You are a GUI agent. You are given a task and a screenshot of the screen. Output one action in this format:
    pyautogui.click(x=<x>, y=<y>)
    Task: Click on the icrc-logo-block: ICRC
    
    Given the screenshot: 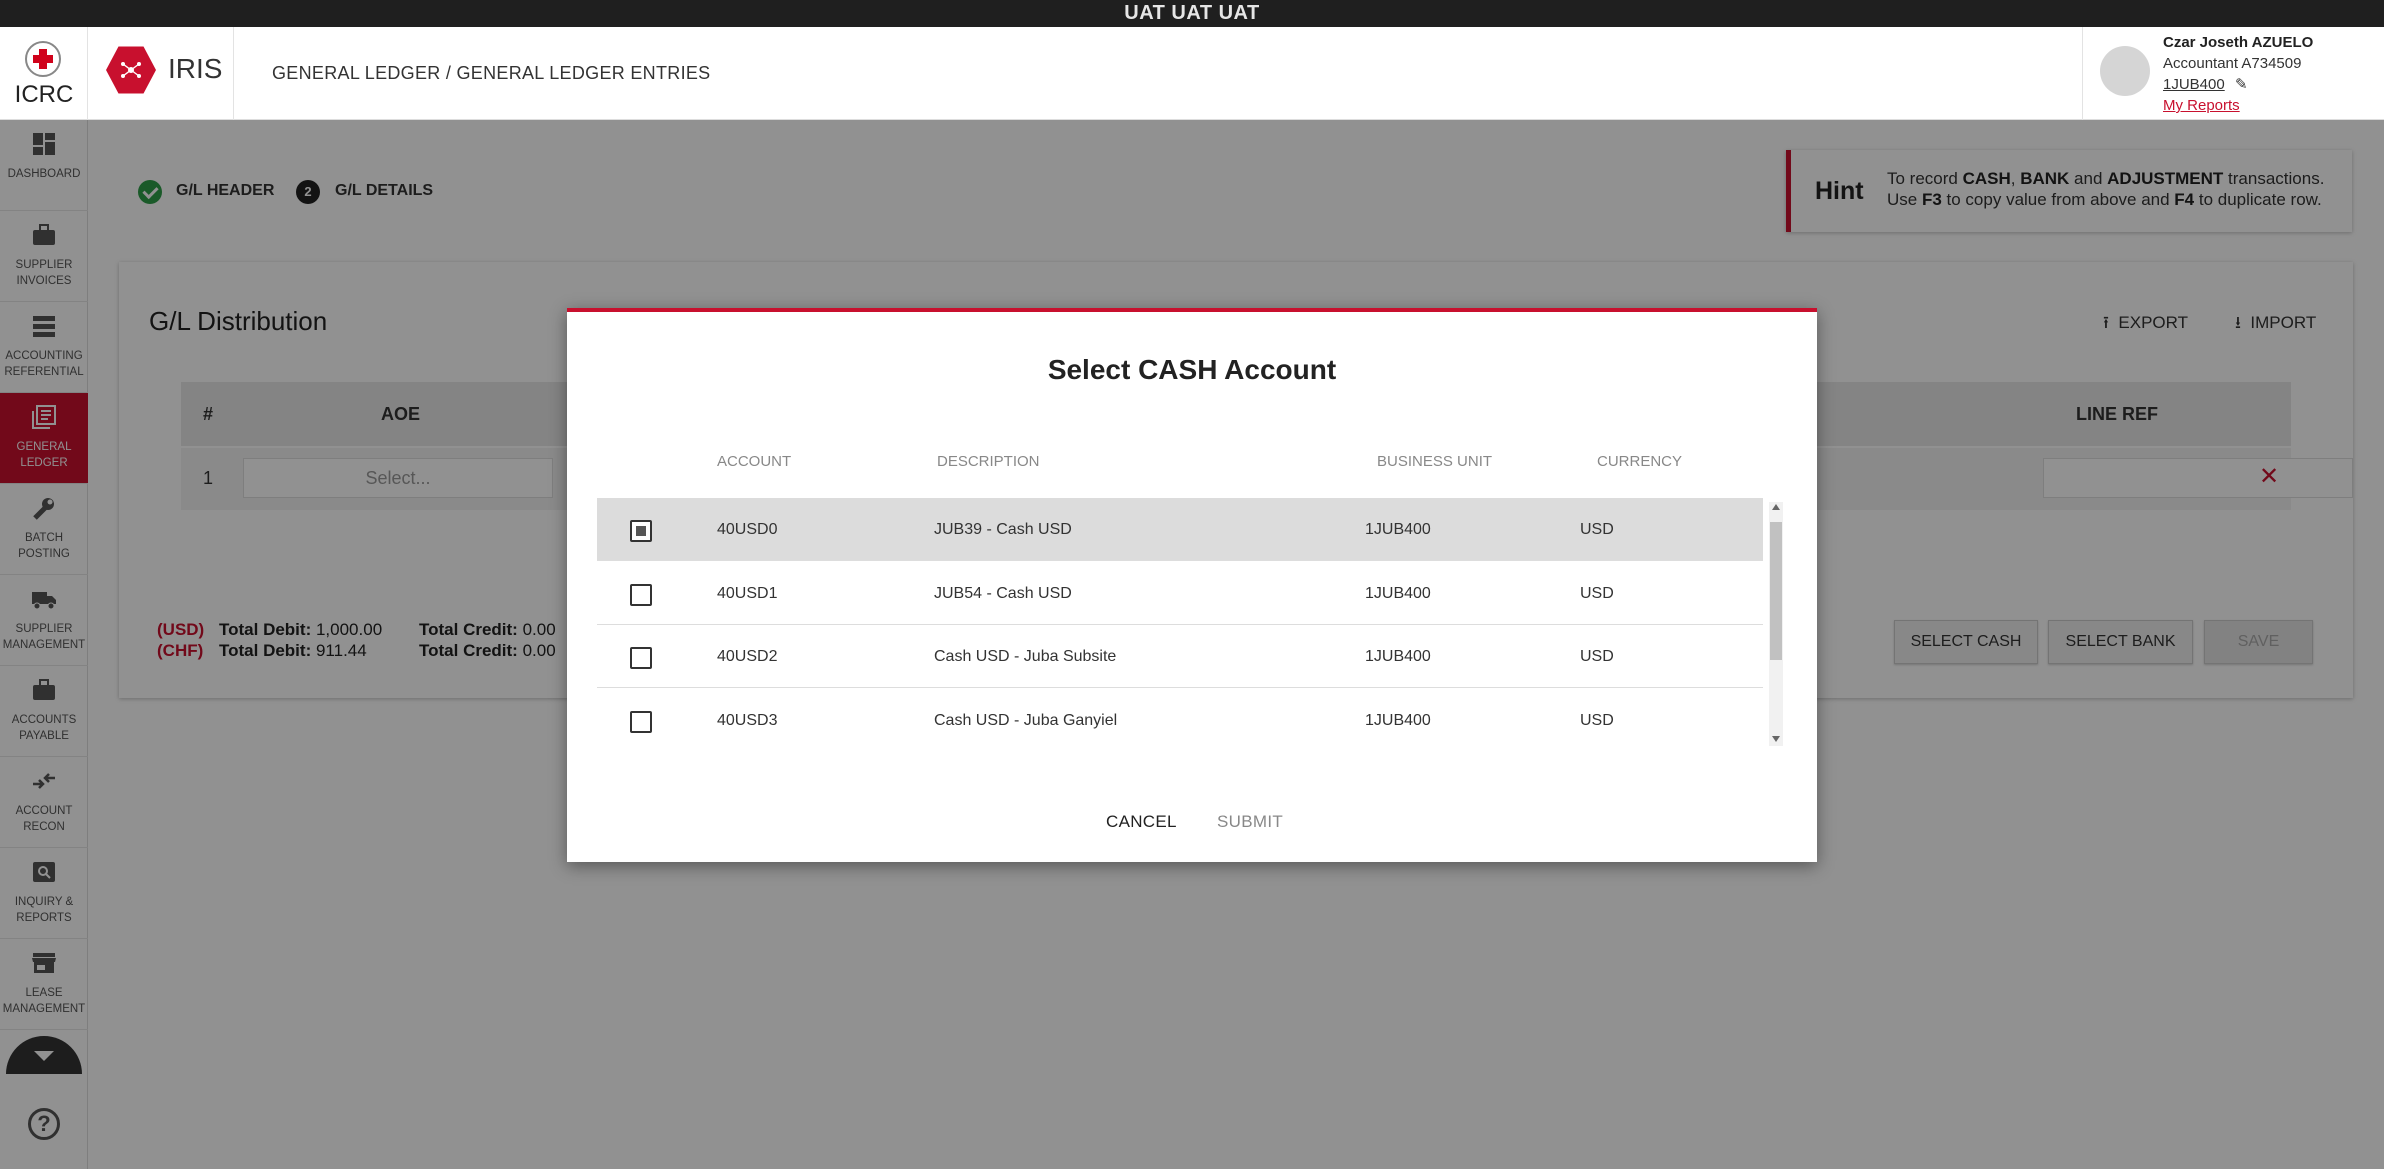 What is the action you would take?
    pyautogui.click(x=44, y=73)
    